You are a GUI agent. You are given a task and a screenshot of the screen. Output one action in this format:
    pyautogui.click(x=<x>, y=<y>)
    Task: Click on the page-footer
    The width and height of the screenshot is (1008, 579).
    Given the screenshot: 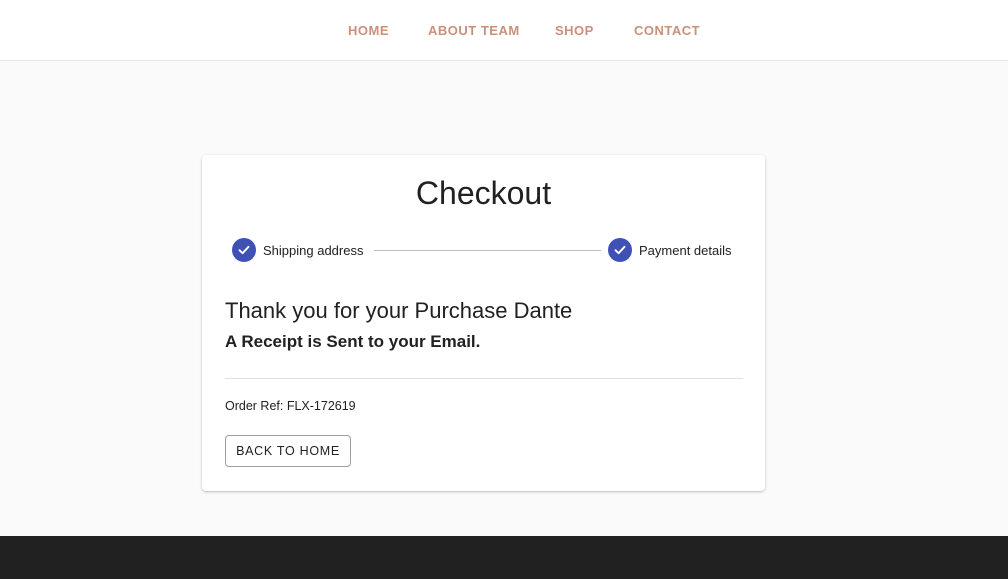 What is the action you would take?
    pyautogui.click(x=504, y=557)
    